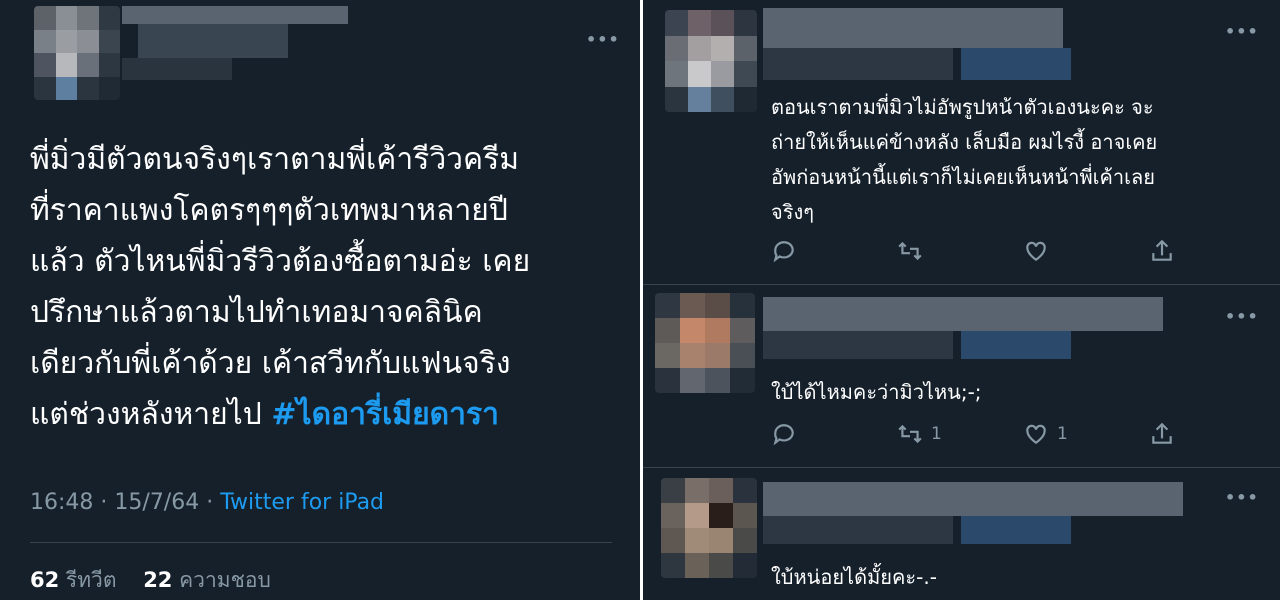 This screenshot has width=1280, height=600. Describe the element at coordinates (1016, 392) in the screenshot. I see `reply-text: ใบ้ได้ไหมคะว่ามิวไหน;-;` at that location.